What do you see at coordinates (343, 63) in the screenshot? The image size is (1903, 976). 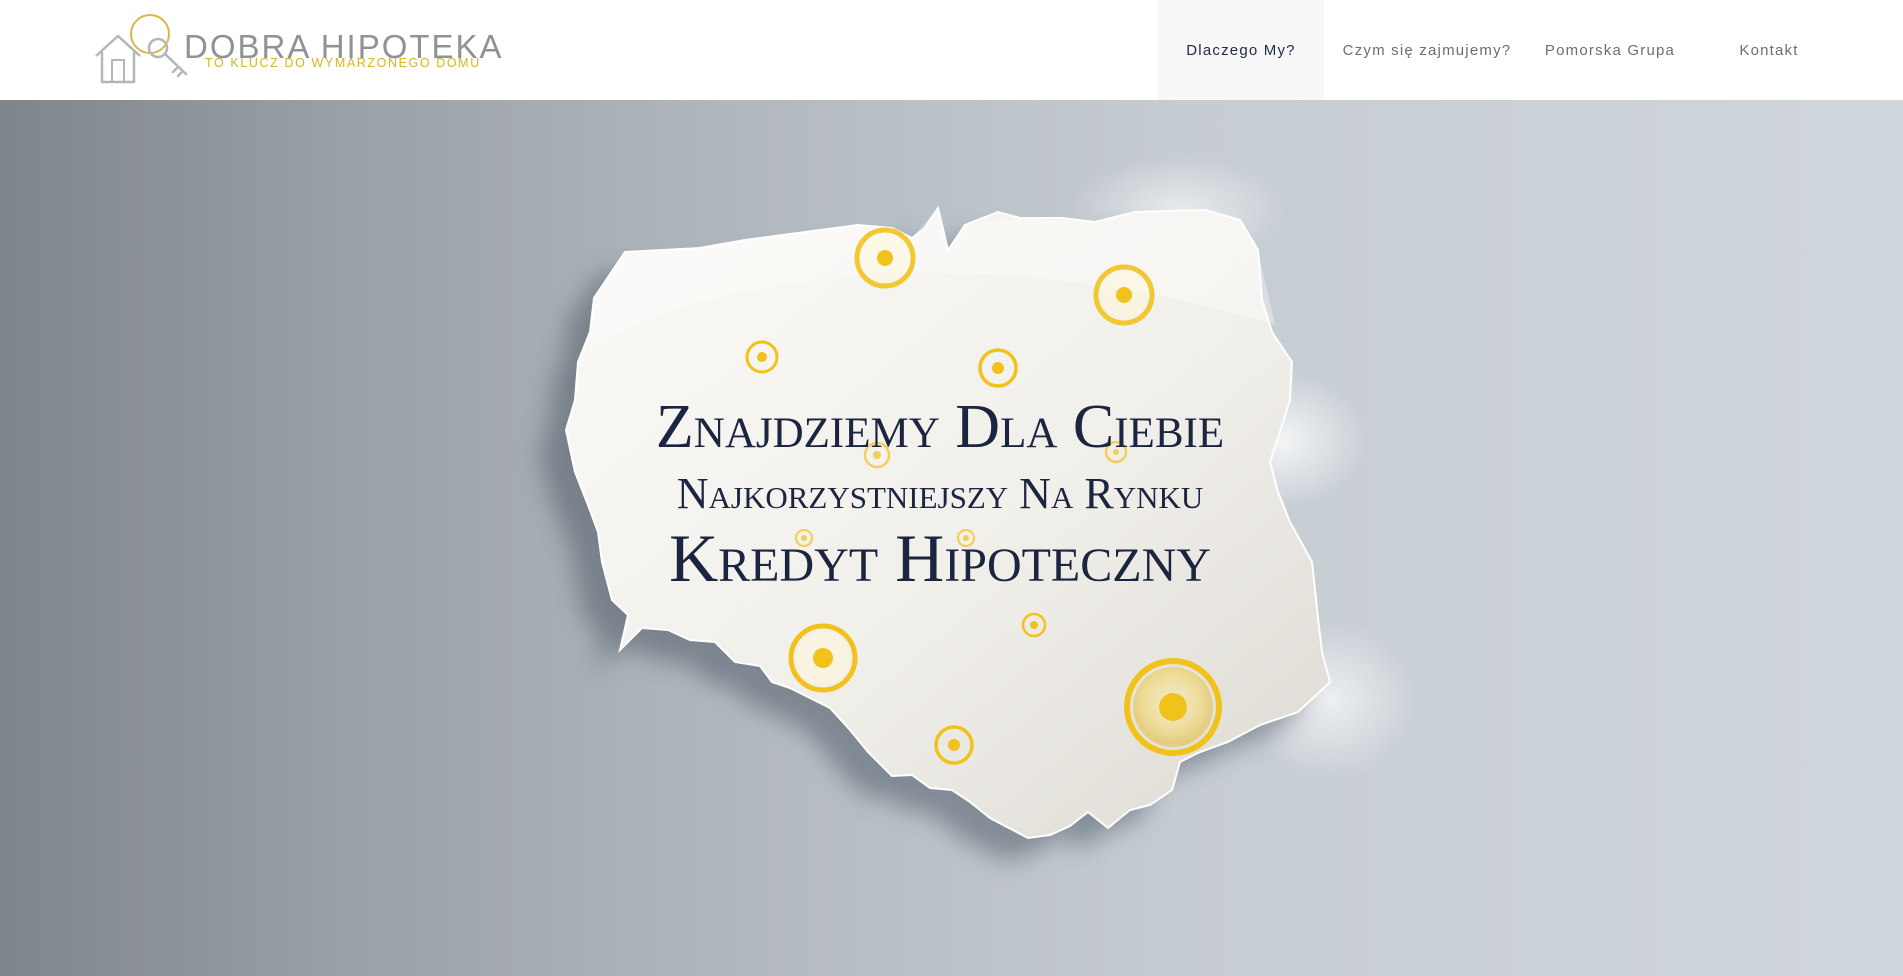 I see `logo-tagline: TO KLUCZ DO WYMARZONEGO DOMU` at bounding box center [343, 63].